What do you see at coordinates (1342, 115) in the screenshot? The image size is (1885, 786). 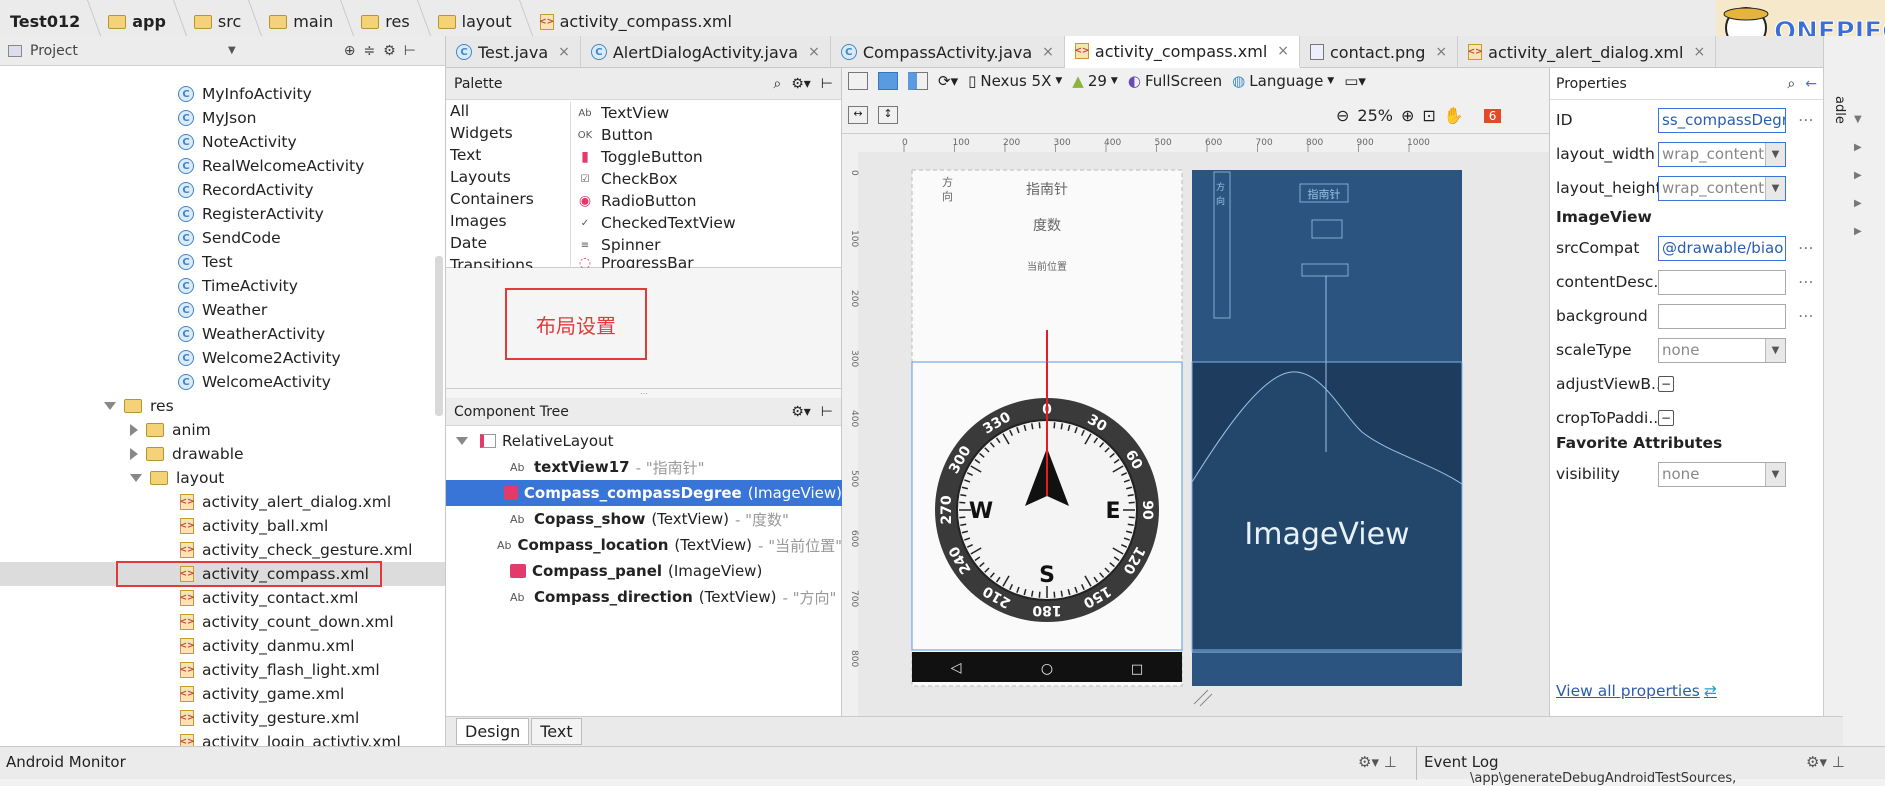 I see `zoom-out-icon: ⊖` at bounding box center [1342, 115].